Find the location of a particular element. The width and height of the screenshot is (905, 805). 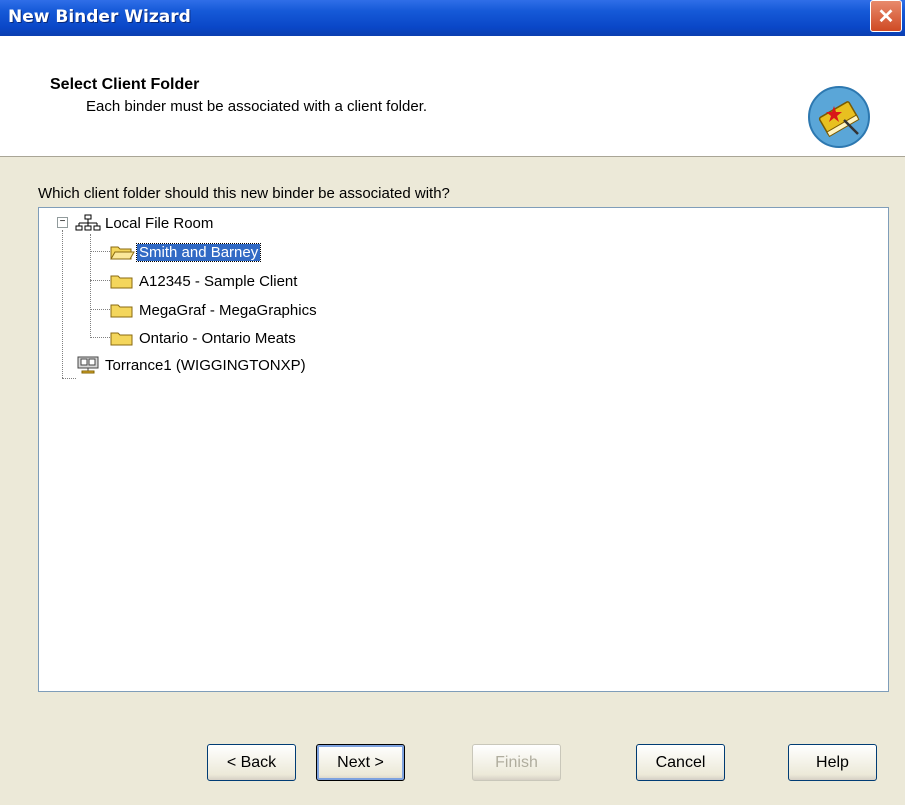

header-title: Select Client Folder is located at coordinates (125, 84).